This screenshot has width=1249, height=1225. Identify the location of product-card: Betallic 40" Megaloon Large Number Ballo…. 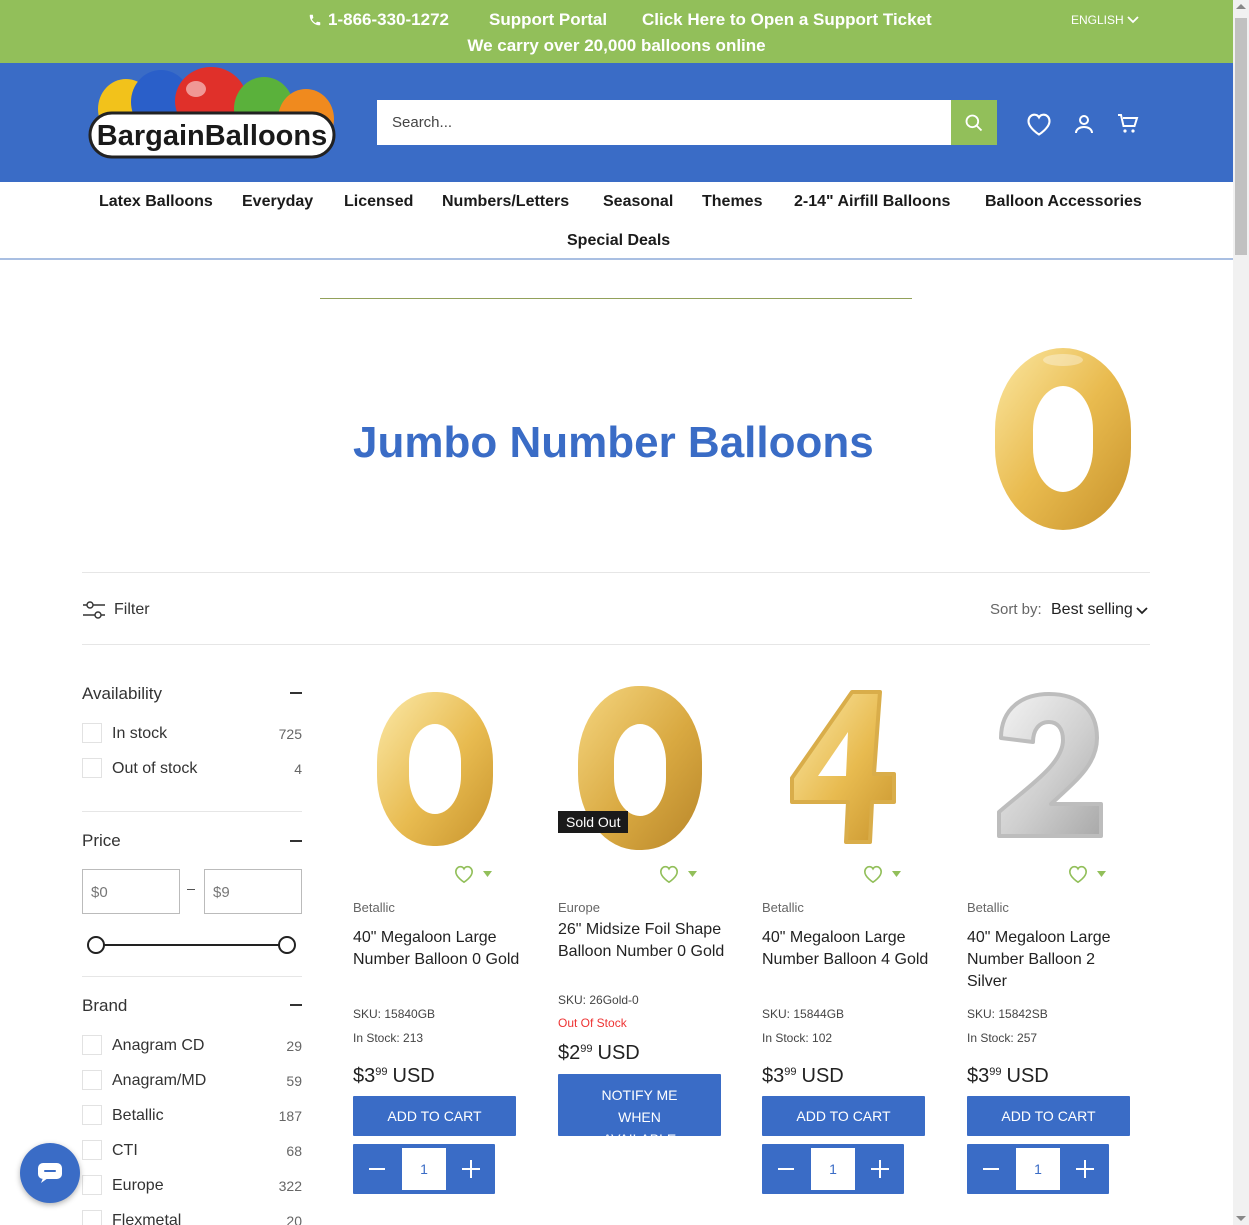
(438, 940).